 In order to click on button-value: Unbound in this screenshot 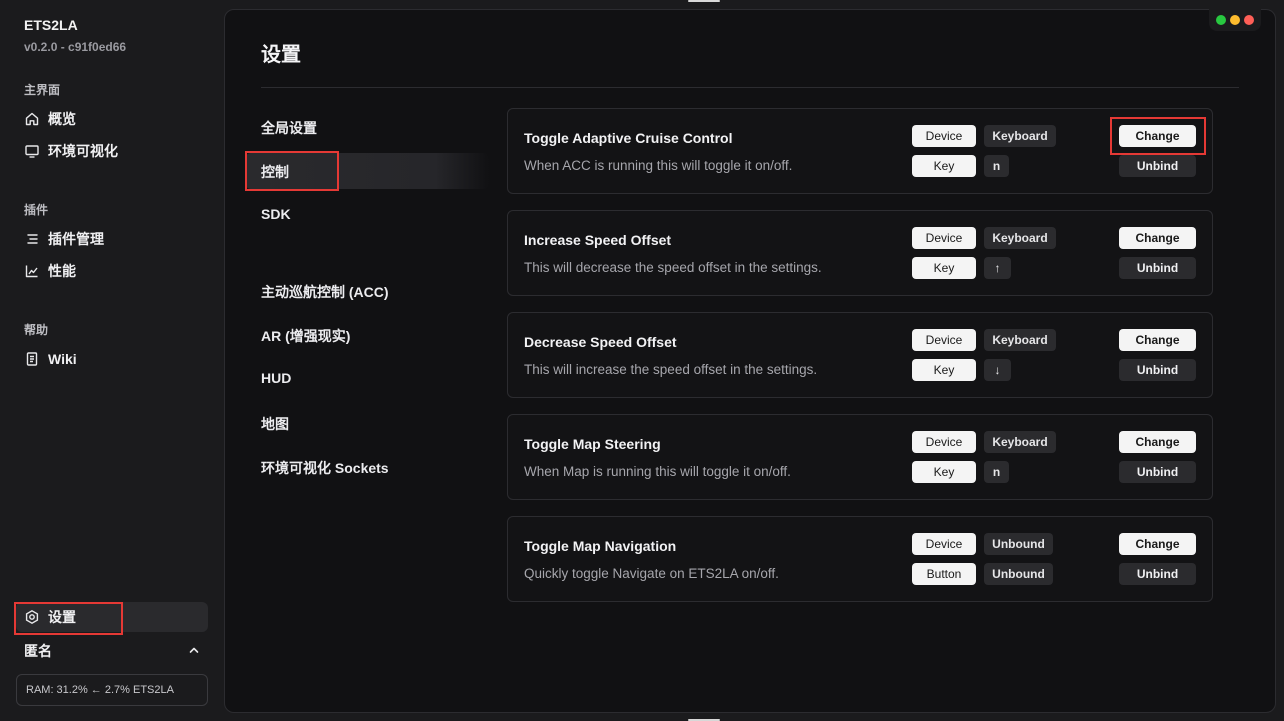, I will do `click(1018, 574)`.